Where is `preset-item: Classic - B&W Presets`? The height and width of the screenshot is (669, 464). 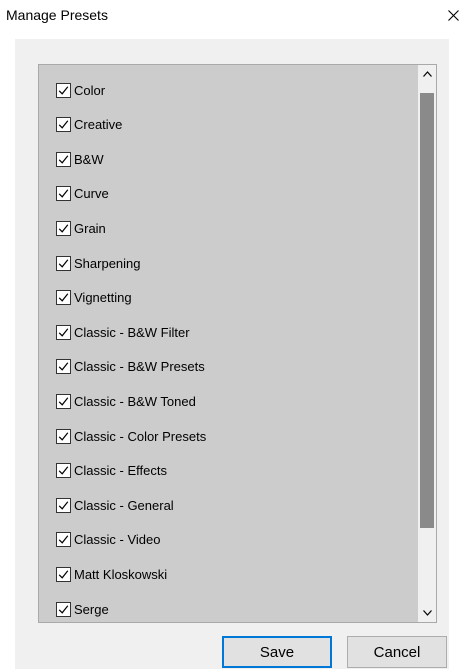 preset-item: Classic - B&W Presets is located at coordinates (130, 367).